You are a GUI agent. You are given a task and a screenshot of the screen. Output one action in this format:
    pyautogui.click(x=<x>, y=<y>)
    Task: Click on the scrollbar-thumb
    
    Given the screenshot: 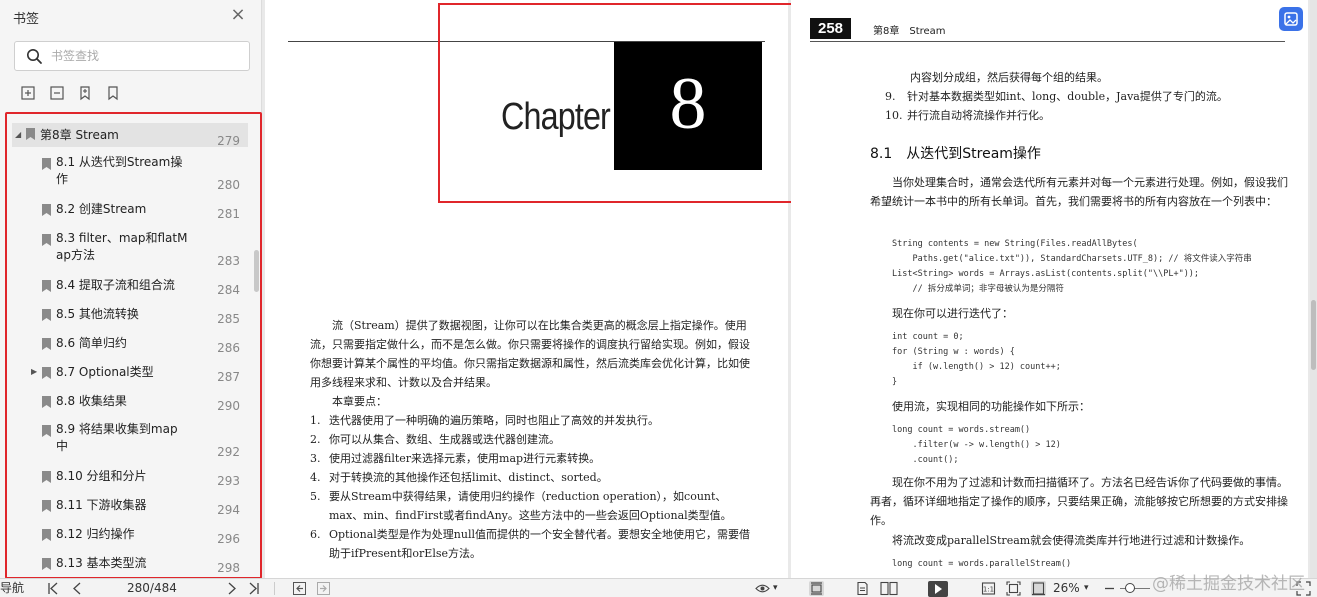 What is the action you would take?
    pyautogui.click(x=1313, y=335)
    